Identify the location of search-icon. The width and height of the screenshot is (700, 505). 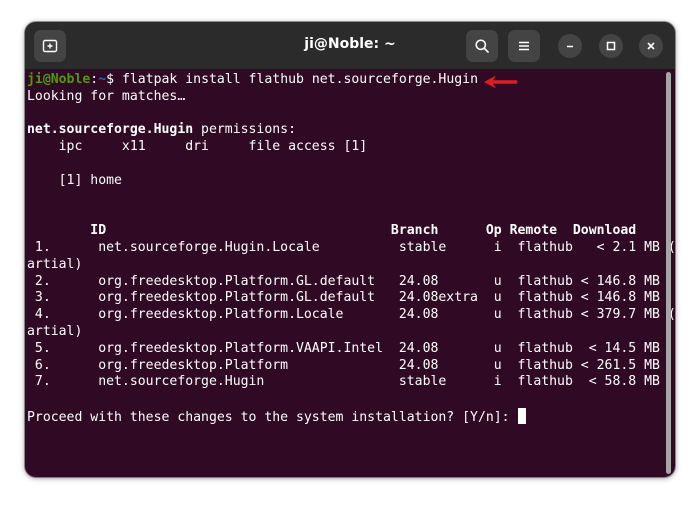
(482, 46).